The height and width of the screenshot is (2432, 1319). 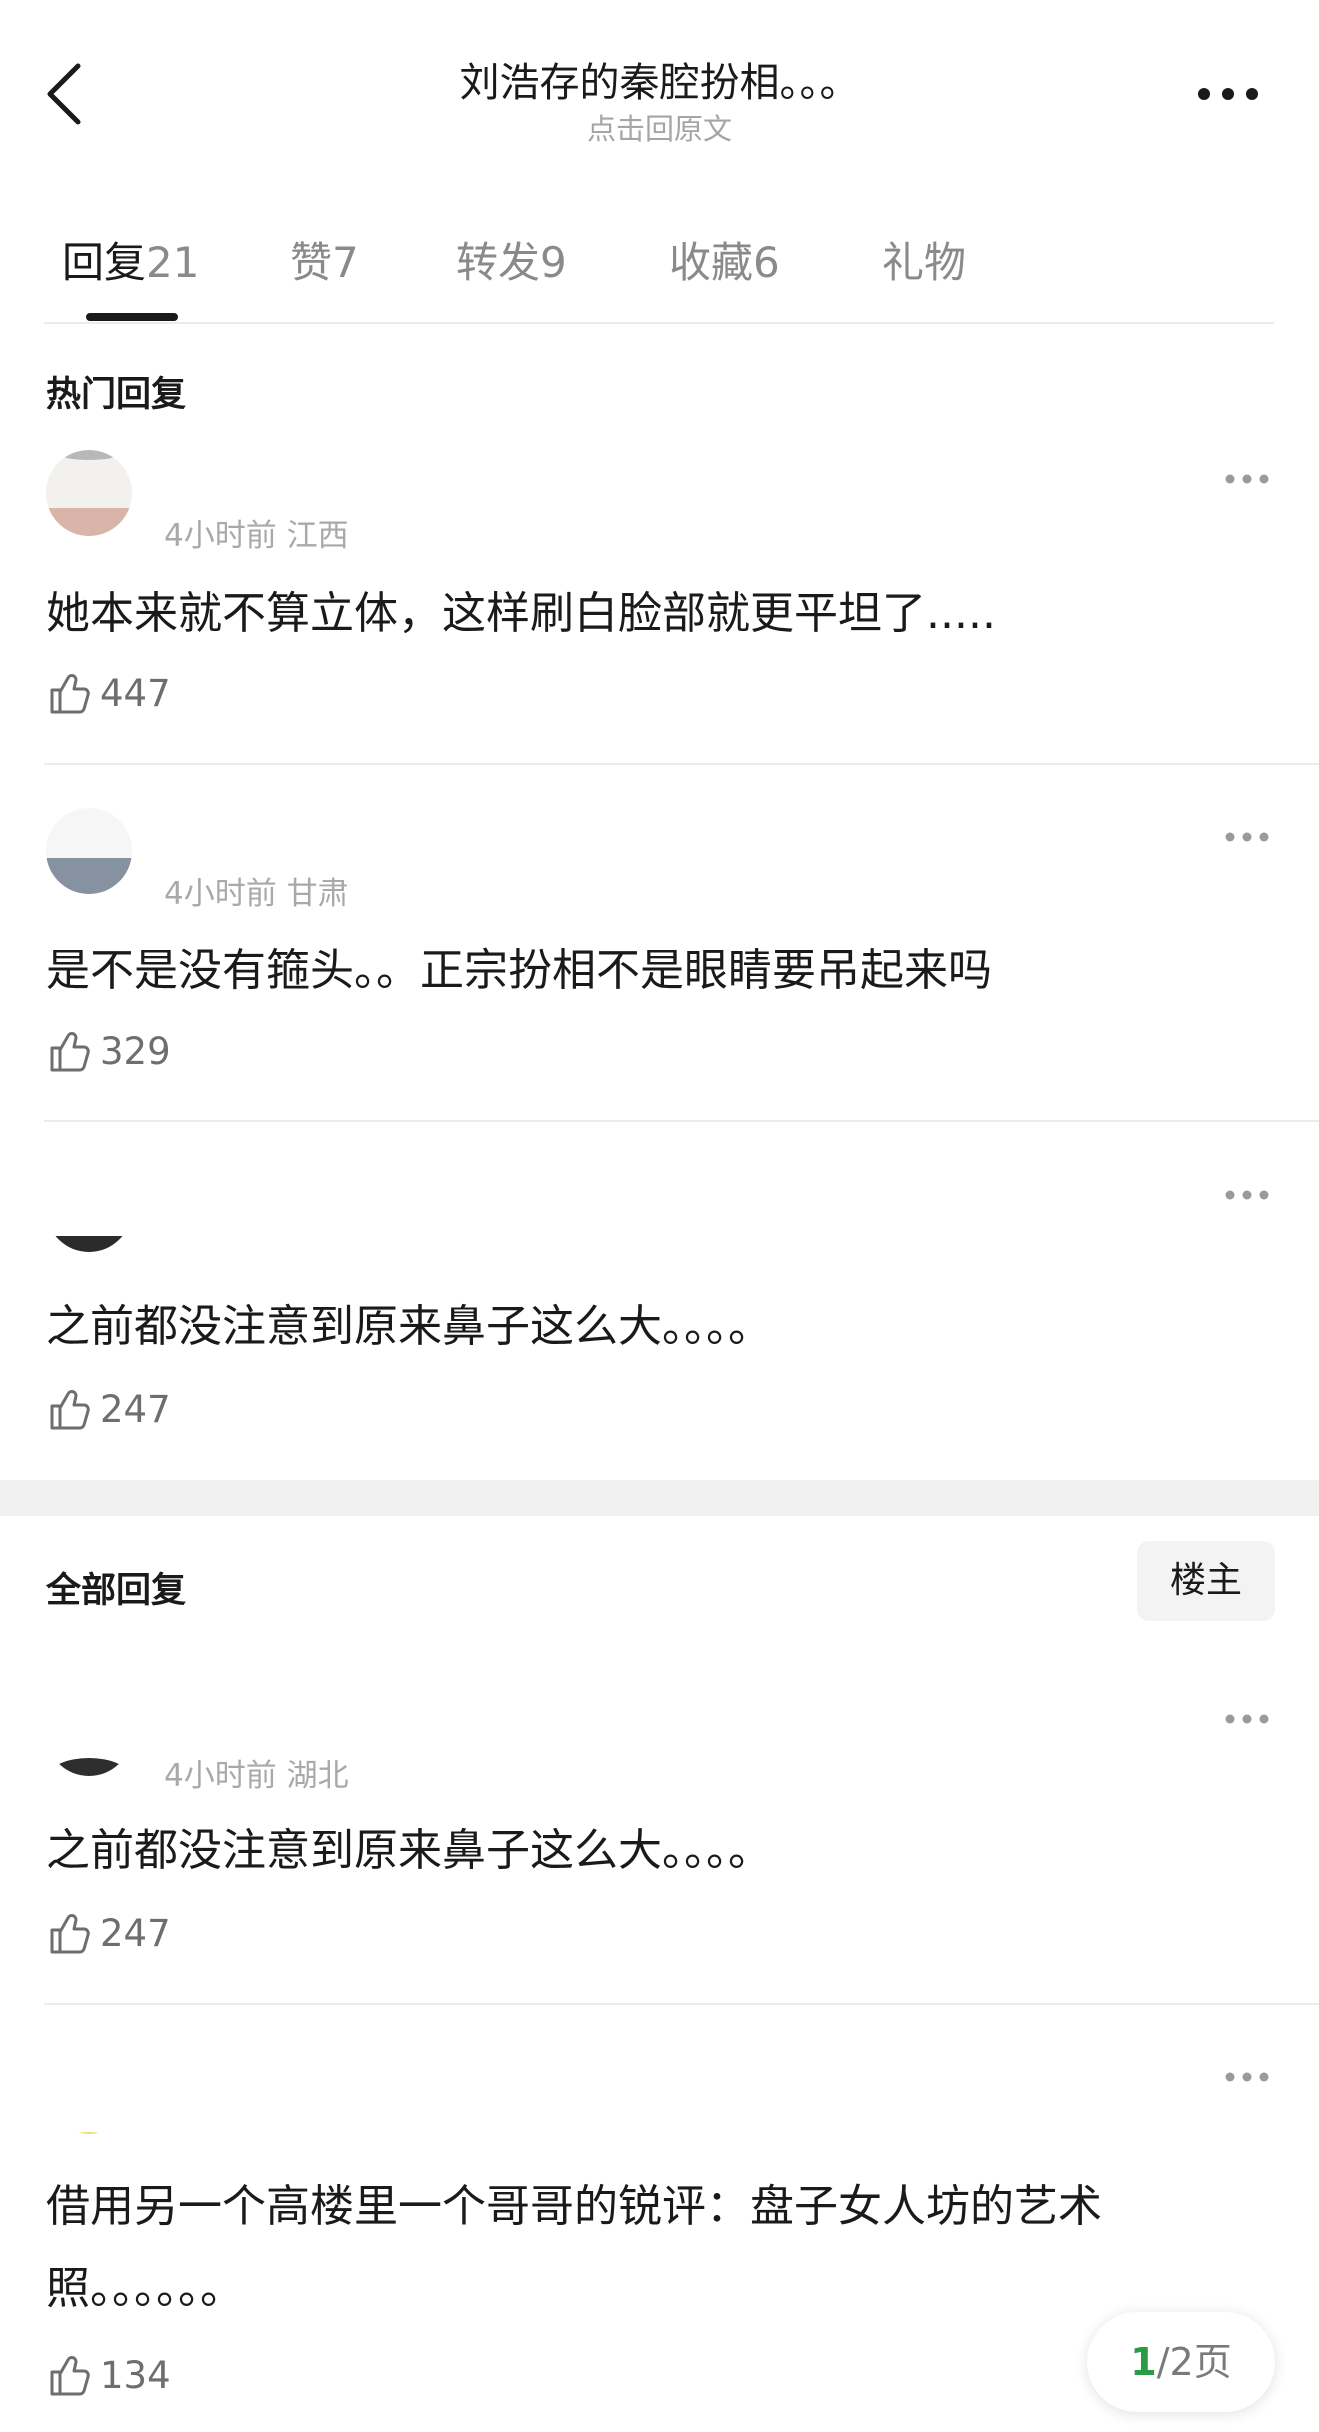 What do you see at coordinates (135, 1051) in the screenshot?
I see `like-count: 329` at bounding box center [135, 1051].